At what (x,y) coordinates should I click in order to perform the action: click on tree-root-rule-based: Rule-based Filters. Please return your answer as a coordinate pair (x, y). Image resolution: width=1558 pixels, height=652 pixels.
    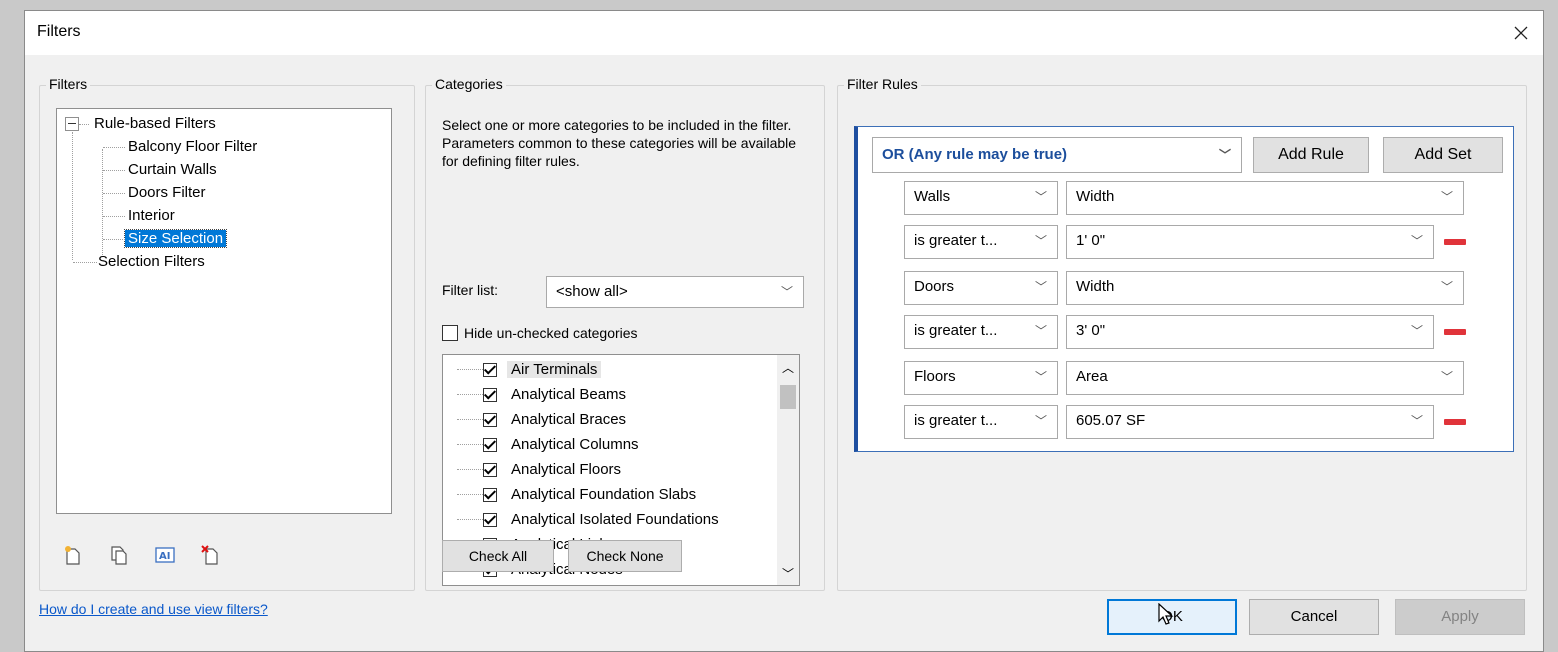
    Looking at the image, I should click on (149, 124).